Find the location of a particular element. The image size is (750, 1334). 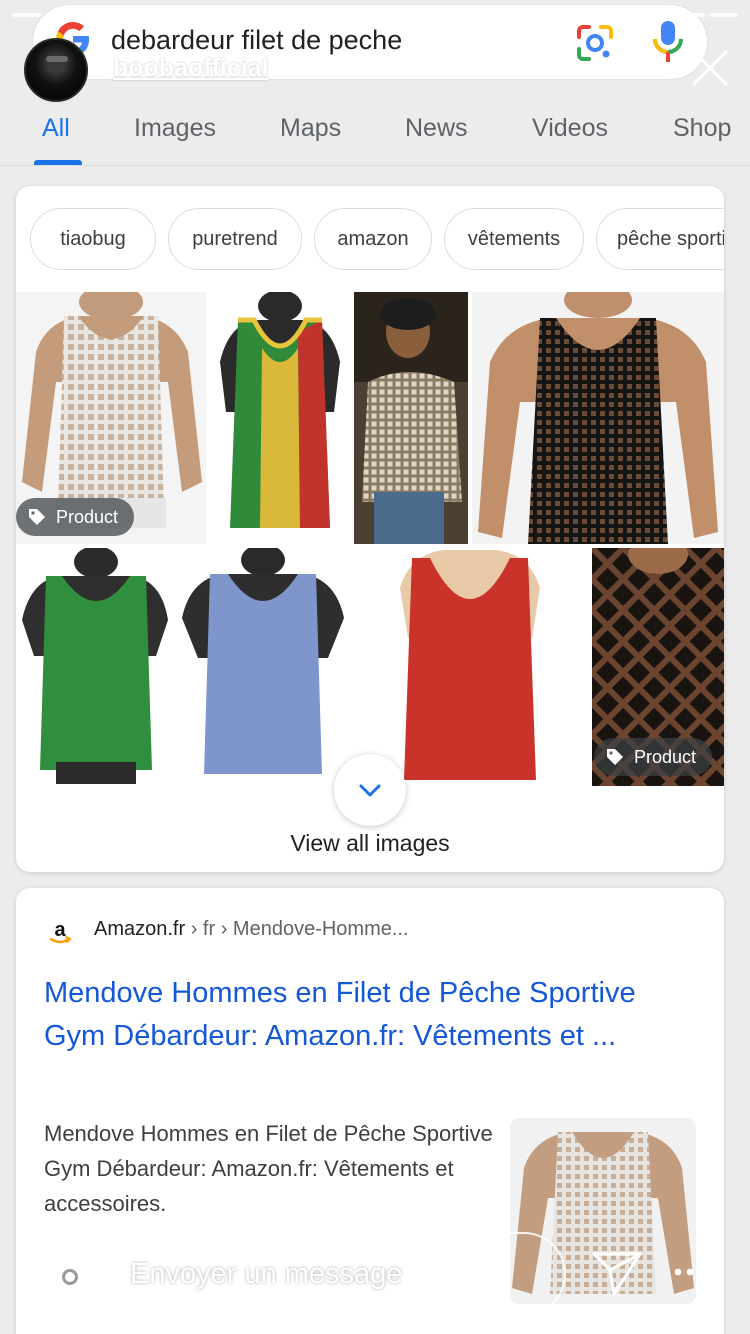

expand-images-button is located at coordinates (370, 790).